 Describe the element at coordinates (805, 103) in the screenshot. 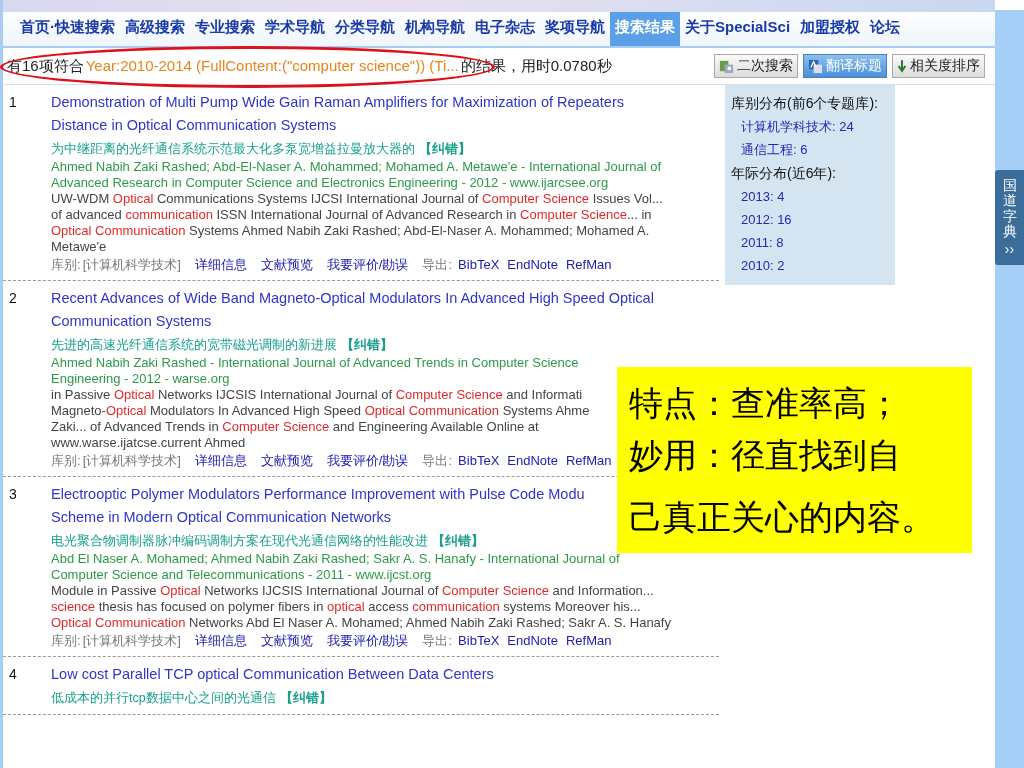

I see `sidebar-heading: 库别分布(前6个专题库):` at that location.